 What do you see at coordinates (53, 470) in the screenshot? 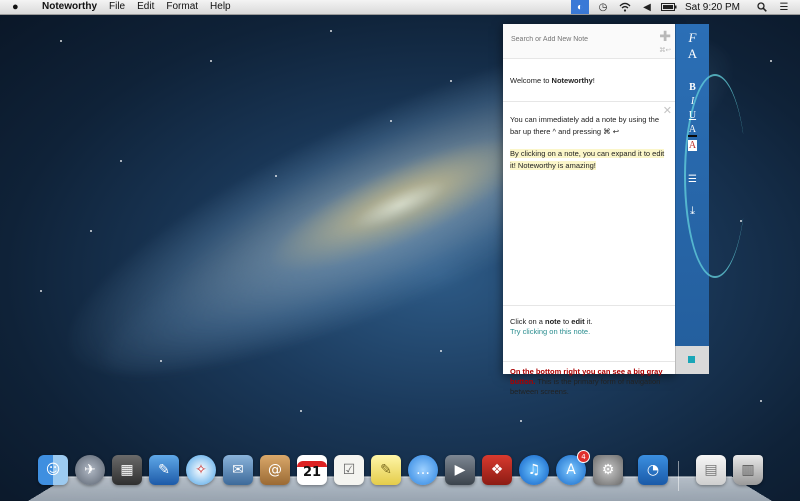
I see `finder-icon: ☺` at bounding box center [53, 470].